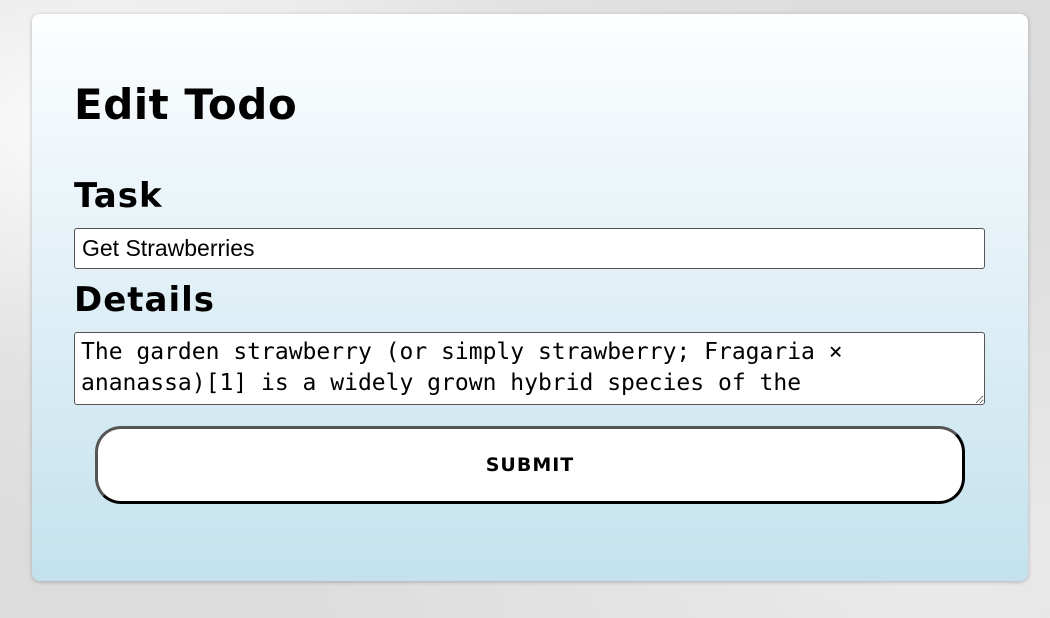  Describe the element at coordinates (186, 104) in the screenshot. I see `page-title: Edit Todo` at that location.